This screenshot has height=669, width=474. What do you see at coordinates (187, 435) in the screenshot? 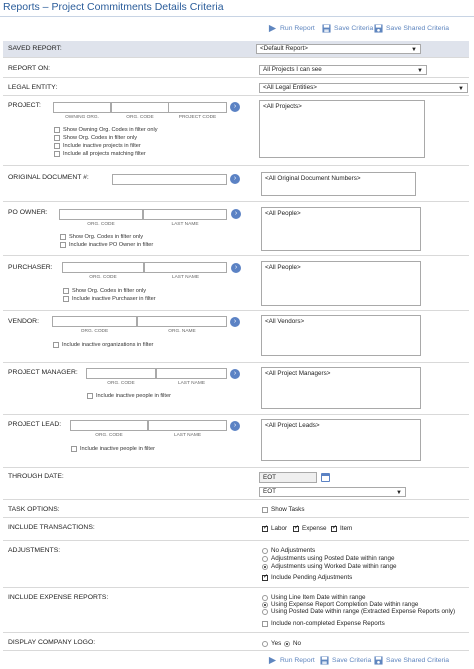
I see `project-lead-last-name-caption: LAST NAME` at bounding box center [187, 435].